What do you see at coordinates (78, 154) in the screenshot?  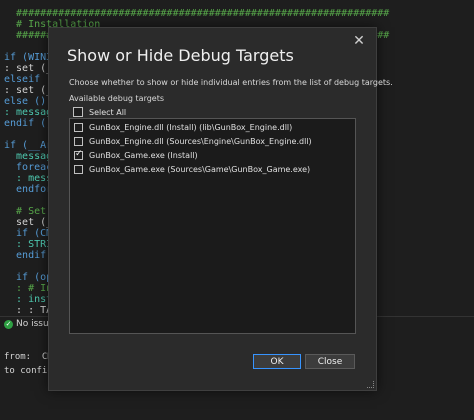 I see `checked-checkbox` at bounding box center [78, 154].